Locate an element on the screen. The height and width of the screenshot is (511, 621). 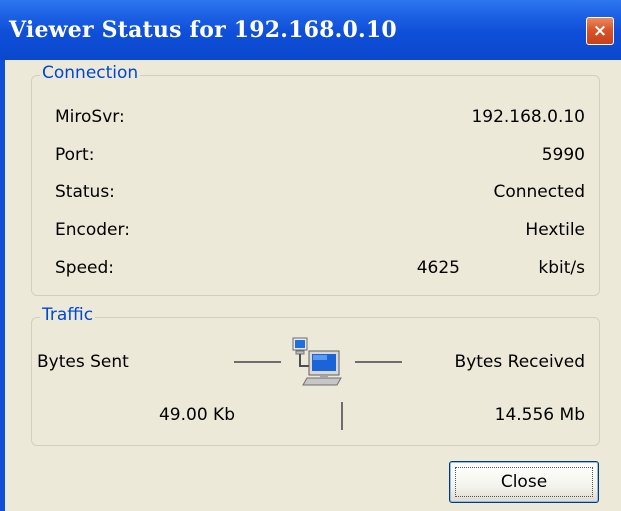
close-button: Close is located at coordinates (524, 482).